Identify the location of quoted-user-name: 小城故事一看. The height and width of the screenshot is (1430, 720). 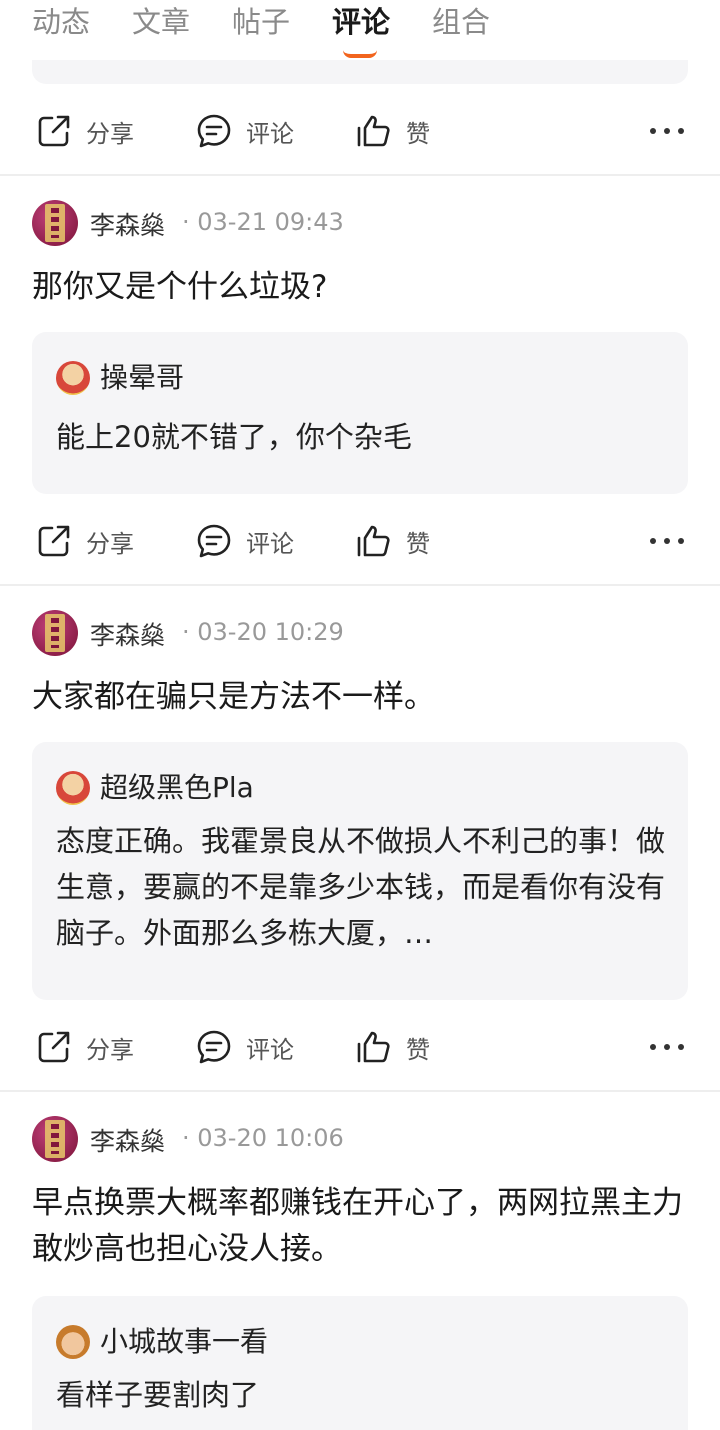
(184, 1341).